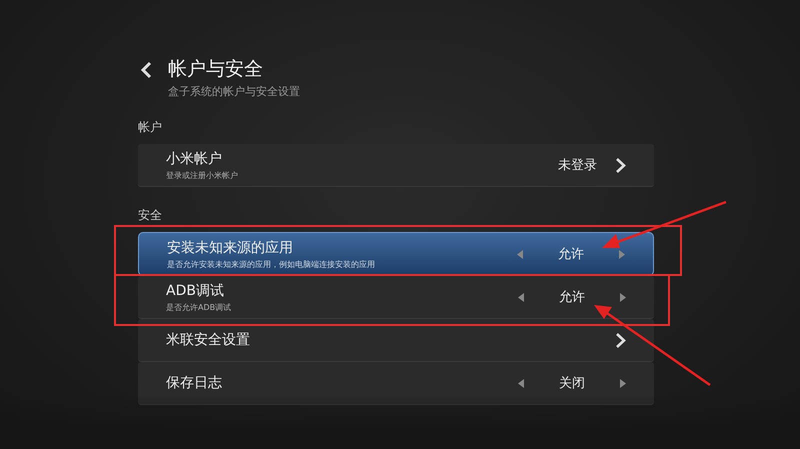 This screenshot has height=449, width=800. I want to click on settings-row: 安装未知来源的应用 是否允许安装未知来源的应用，例如电脑端连接安装的应用 允许, so click(396, 254).